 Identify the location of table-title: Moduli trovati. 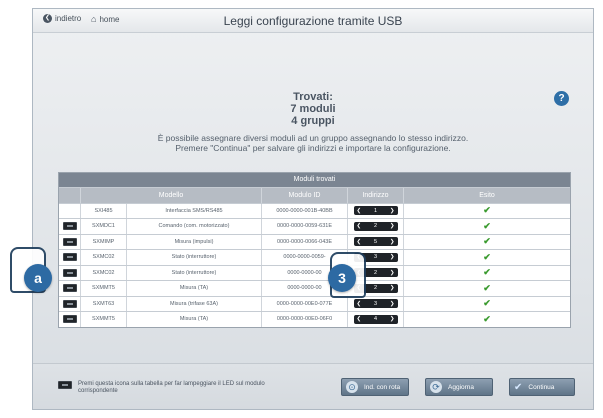
(314, 180).